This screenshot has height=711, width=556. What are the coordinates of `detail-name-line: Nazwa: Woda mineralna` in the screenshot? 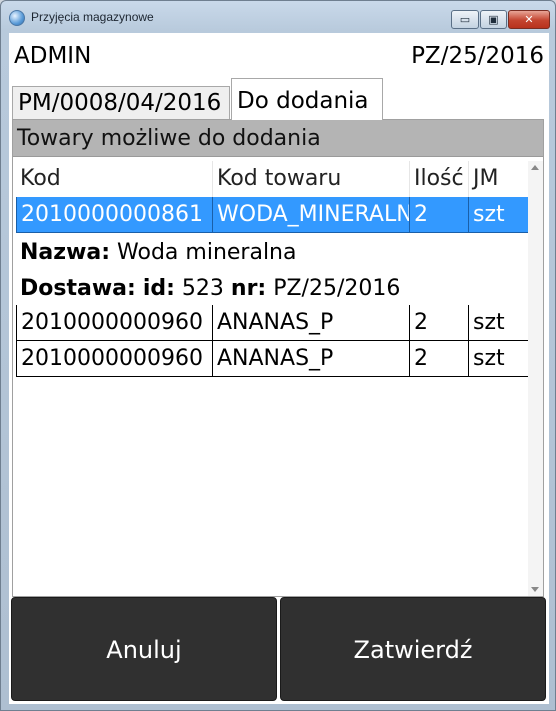 It's located at (274, 253).